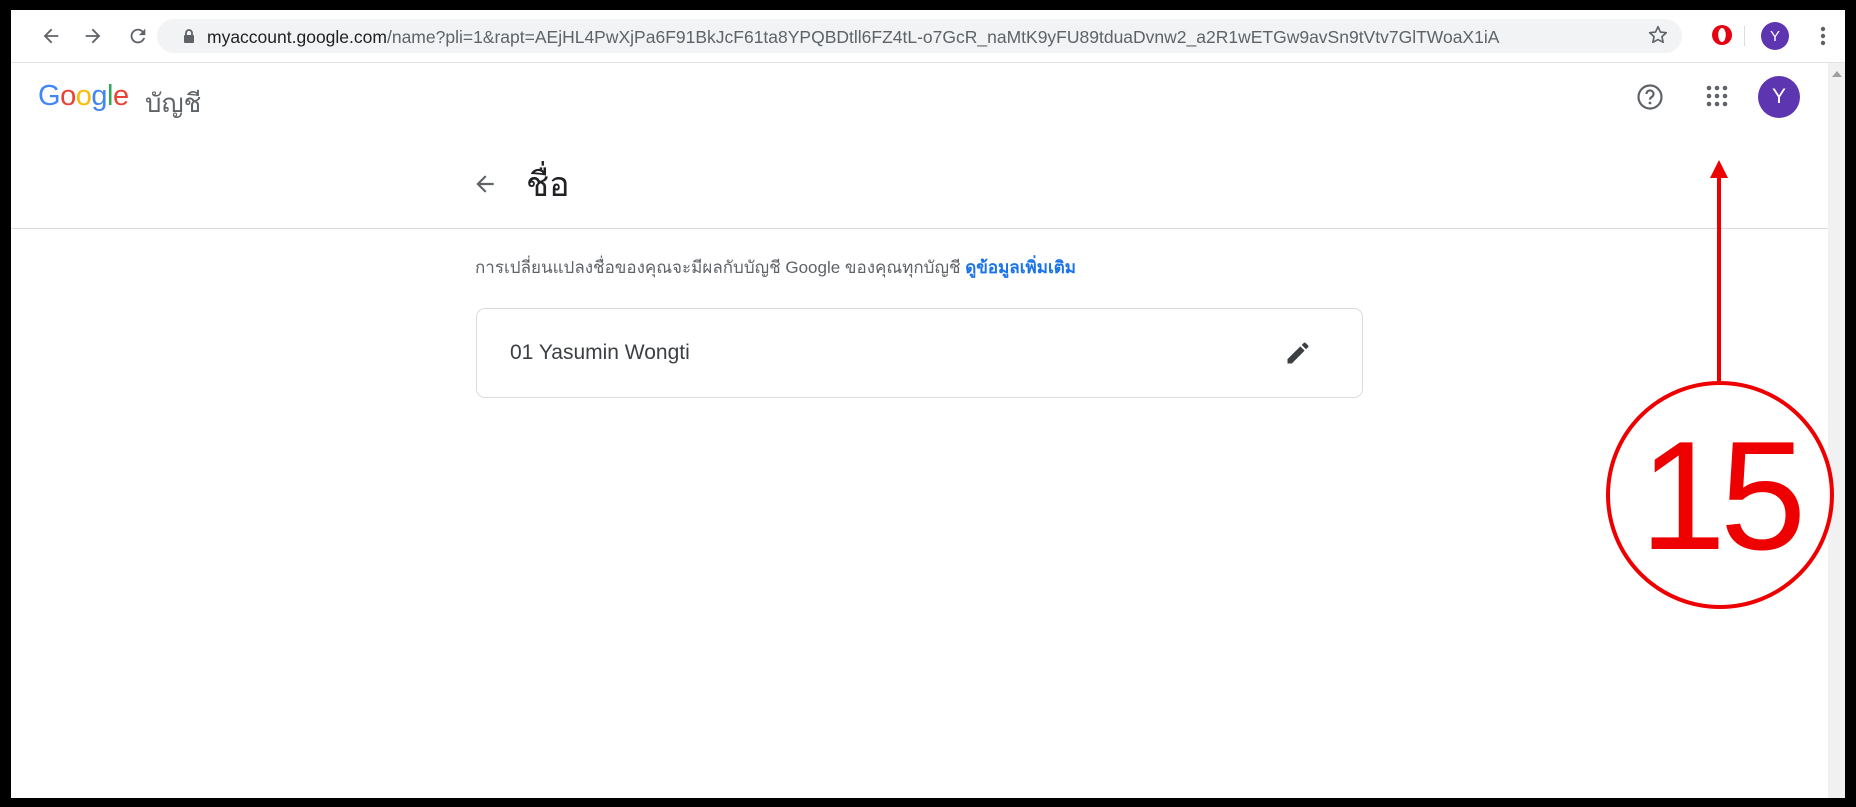 This screenshot has width=1856, height=807. Describe the element at coordinates (51, 36) in the screenshot. I see `back-icon` at that location.